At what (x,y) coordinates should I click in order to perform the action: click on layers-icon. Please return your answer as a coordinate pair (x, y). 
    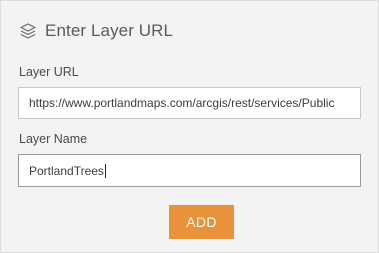
    Looking at the image, I should click on (28, 31).